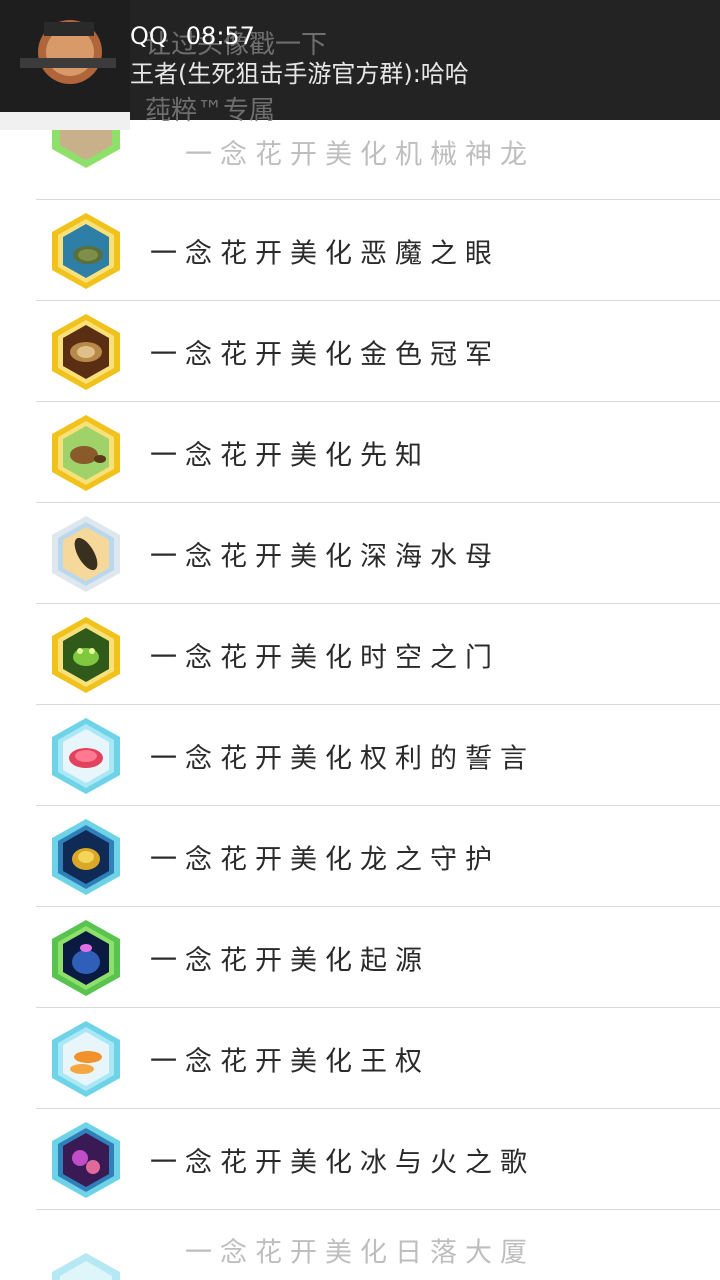 The width and height of the screenshot is (720, 1280). I want to click on avatar, so click(65, 65).